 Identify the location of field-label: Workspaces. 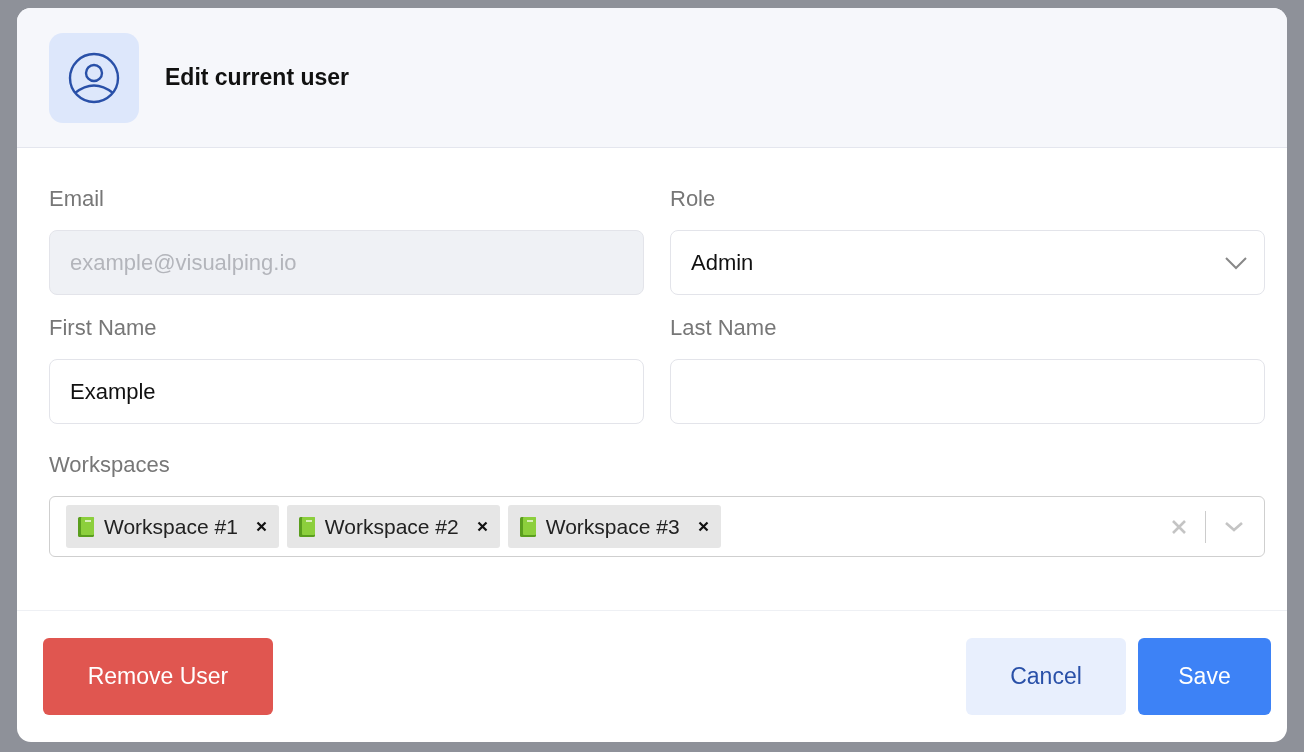
(110, 465).